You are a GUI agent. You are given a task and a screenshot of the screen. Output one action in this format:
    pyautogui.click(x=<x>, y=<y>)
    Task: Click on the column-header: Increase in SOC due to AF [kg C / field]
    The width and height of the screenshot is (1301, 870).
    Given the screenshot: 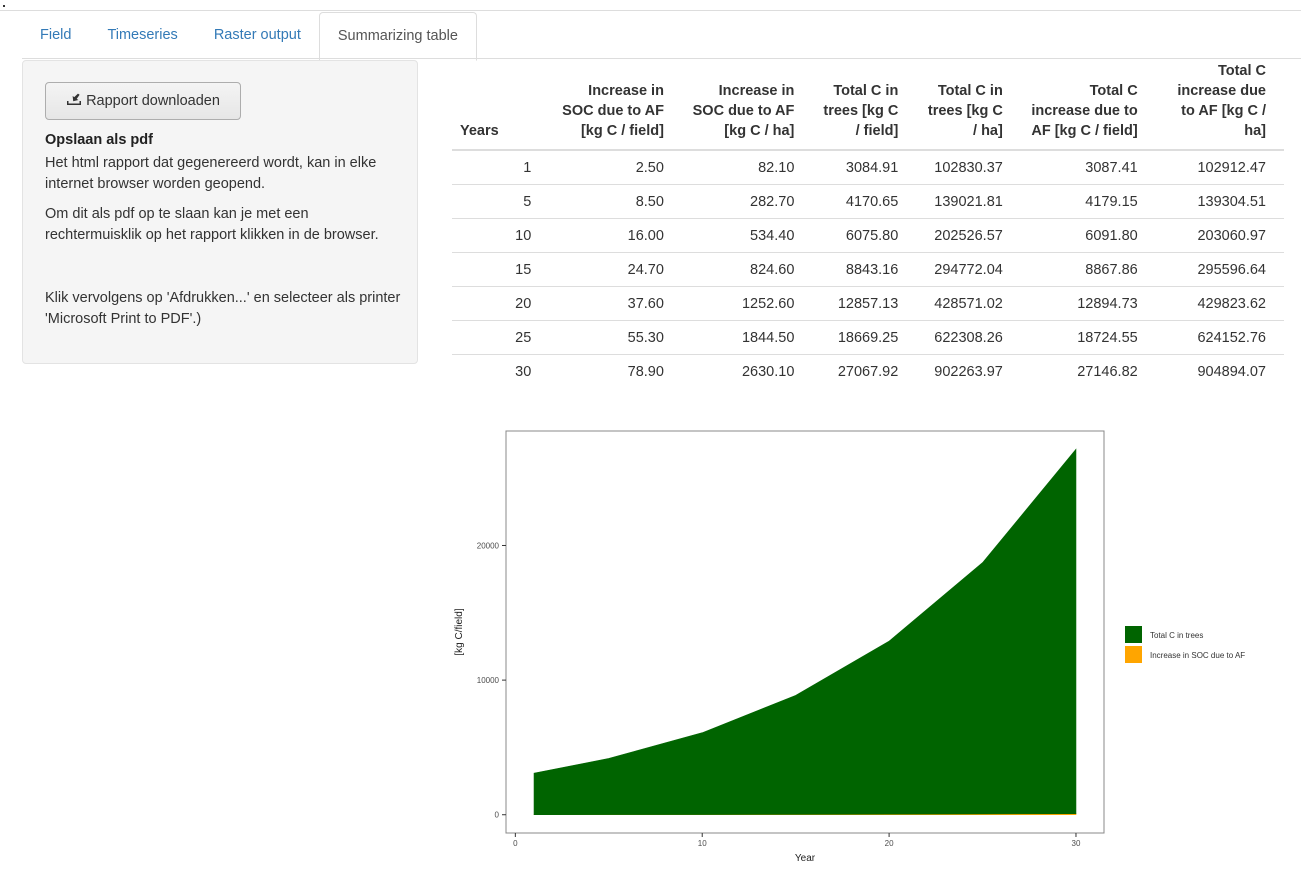 What is the action you would take?
    pyautogui.click(x=615, y=106)
    